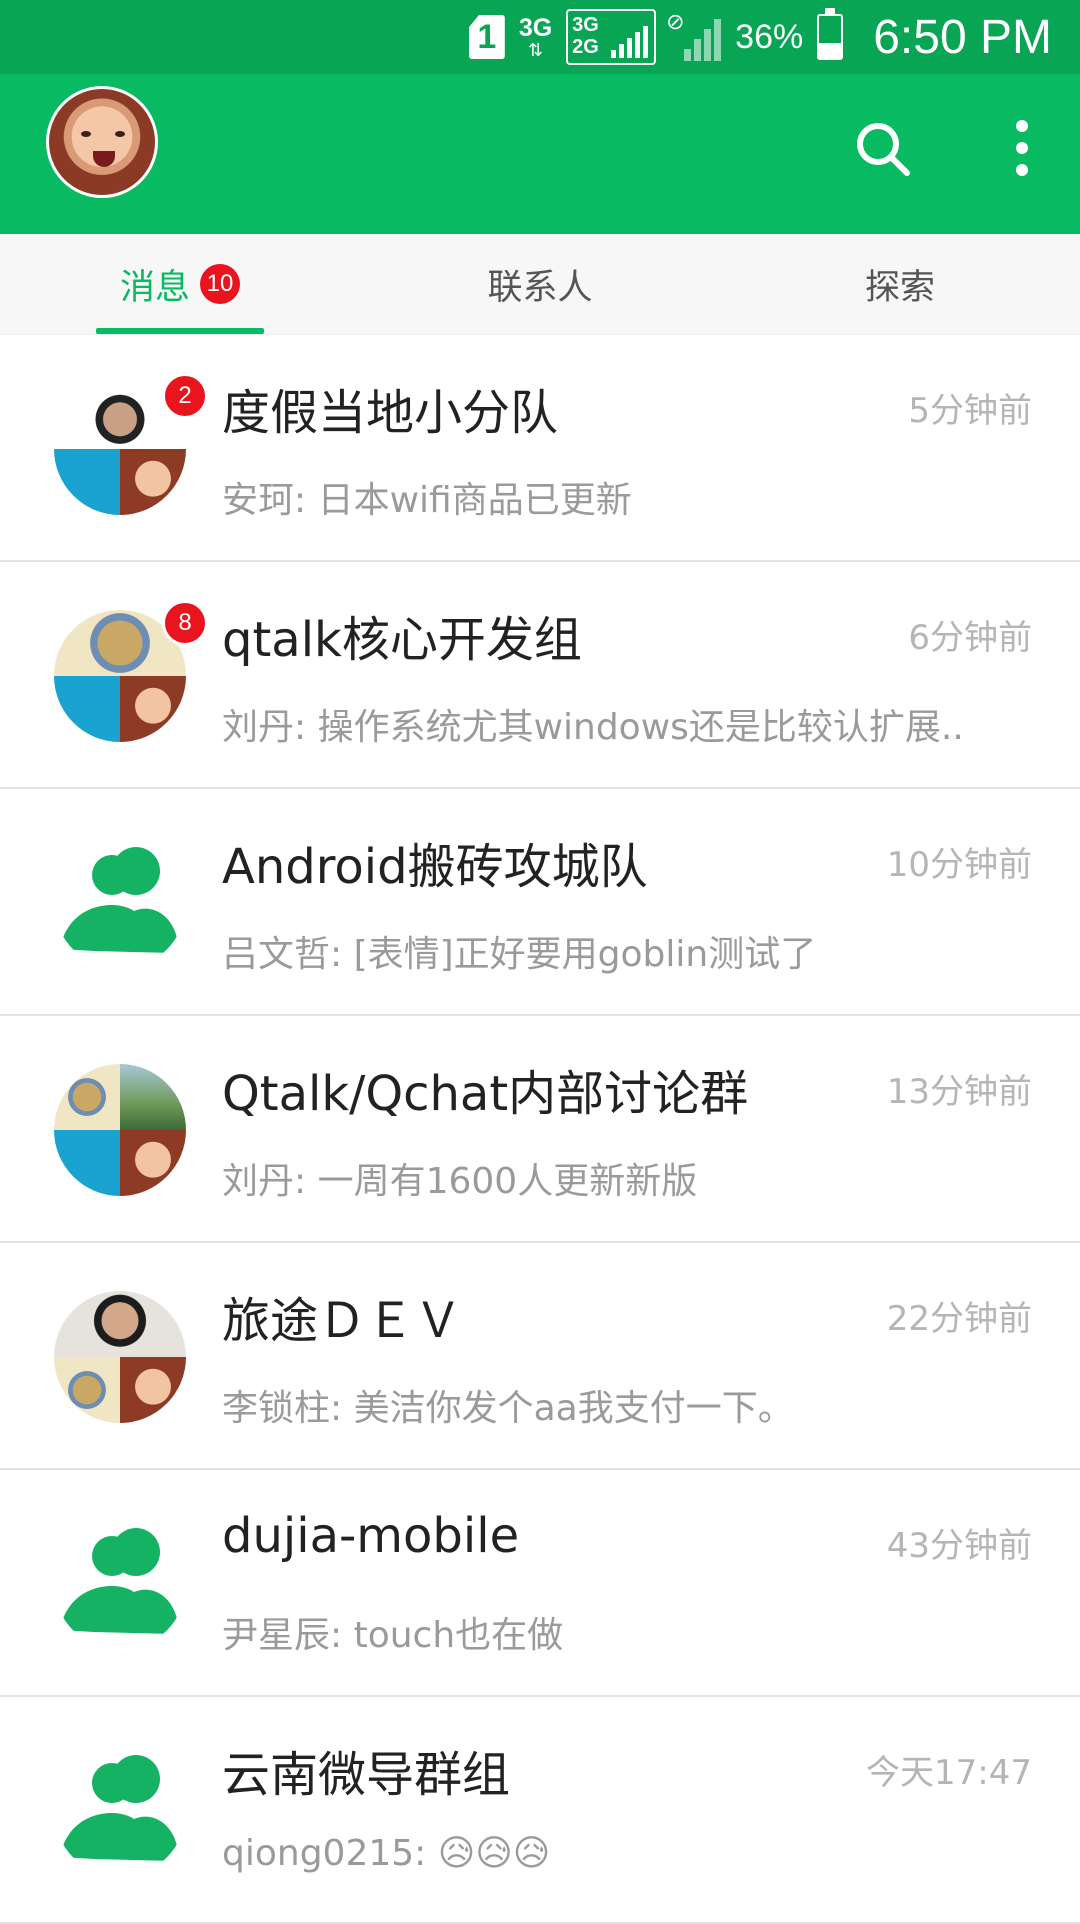 Image resolution: width=1080 pixels, height=1924 pixels. I want to click on tab-bar: 消息 10 联系人 探索, so click(540, 284).